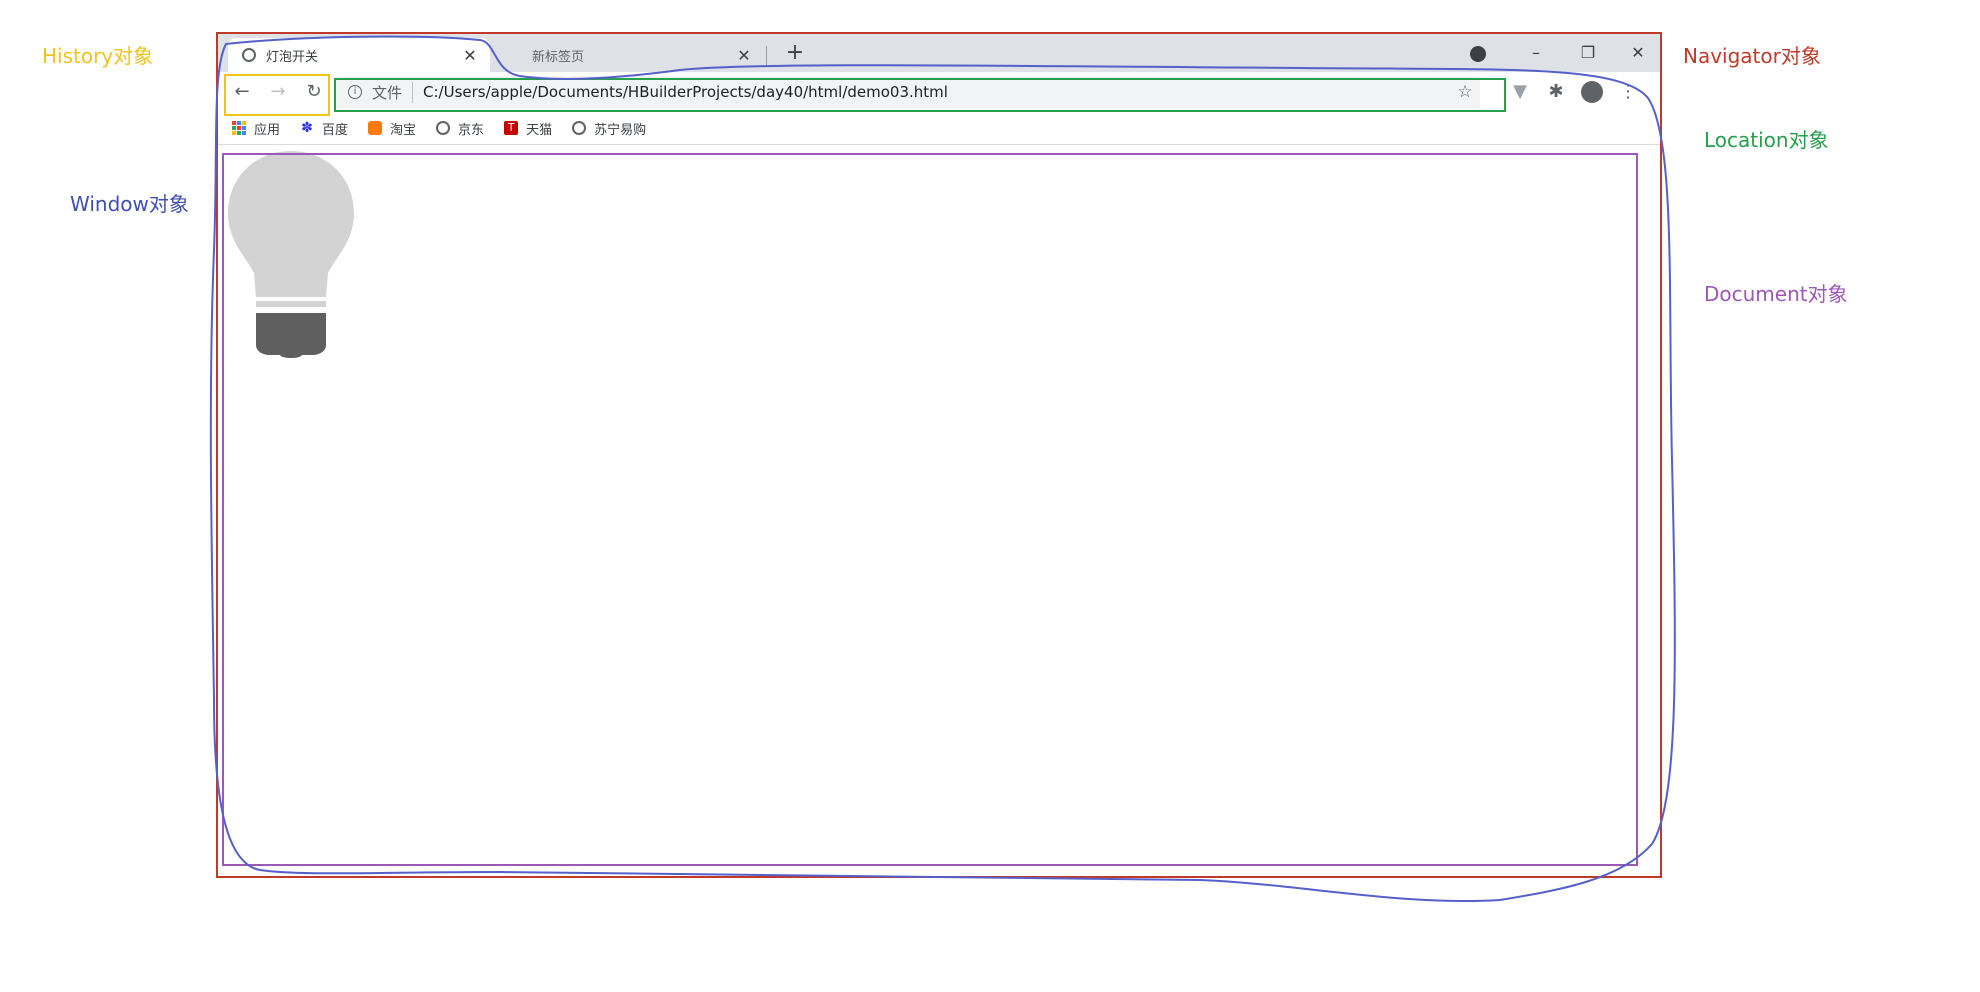  I want to click on navigator-annotation-label: Navigator对象, so click(1752, 56).